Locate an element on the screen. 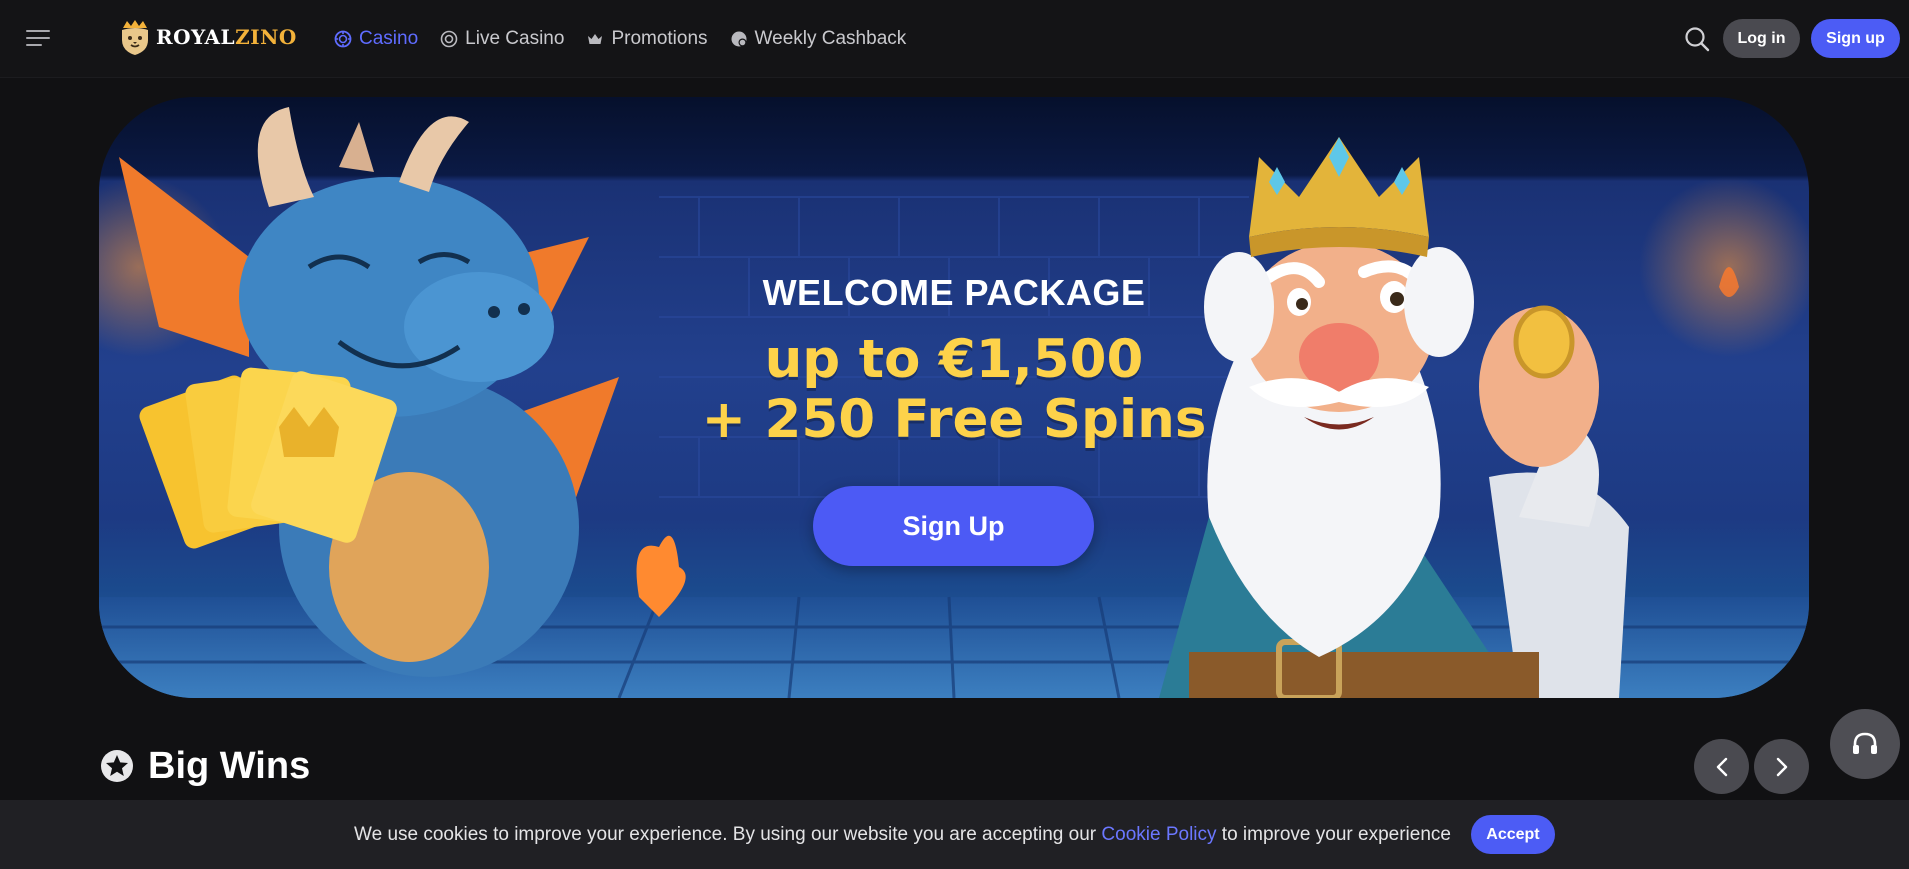 This screenshot has width=1909, height=869. nav-label-live-casino: Live Casino is located at coordinates (515, 38).